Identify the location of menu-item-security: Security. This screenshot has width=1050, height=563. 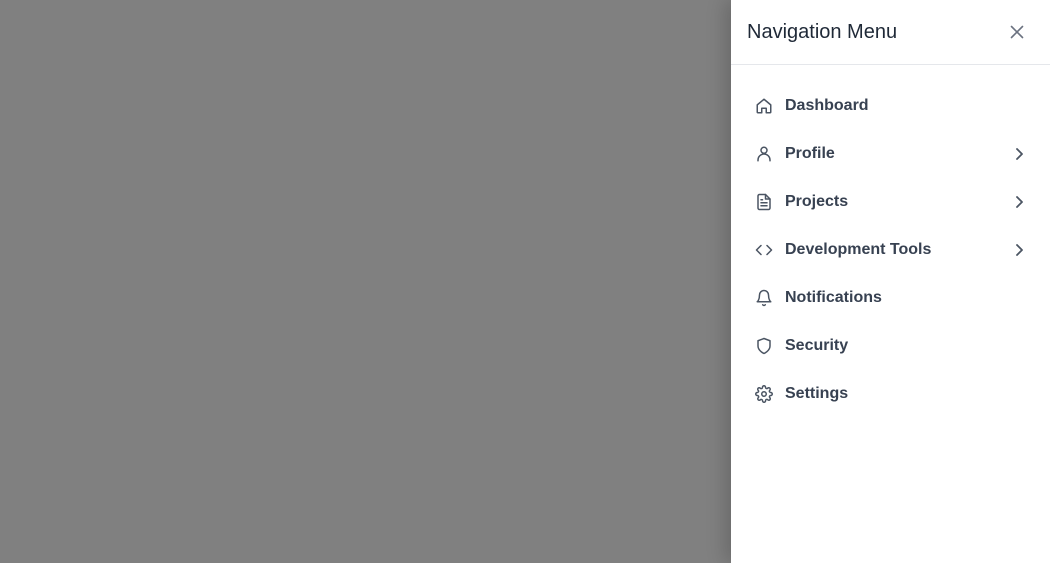
(890, 346).